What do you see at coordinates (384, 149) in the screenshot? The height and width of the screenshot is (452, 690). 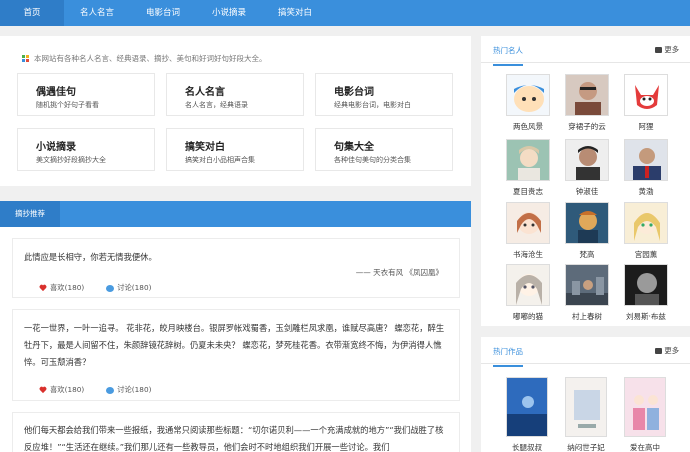 I see `category-card-collection: 句集大全 各种佳句美句的分类合集` at bounding box center [384, 149].